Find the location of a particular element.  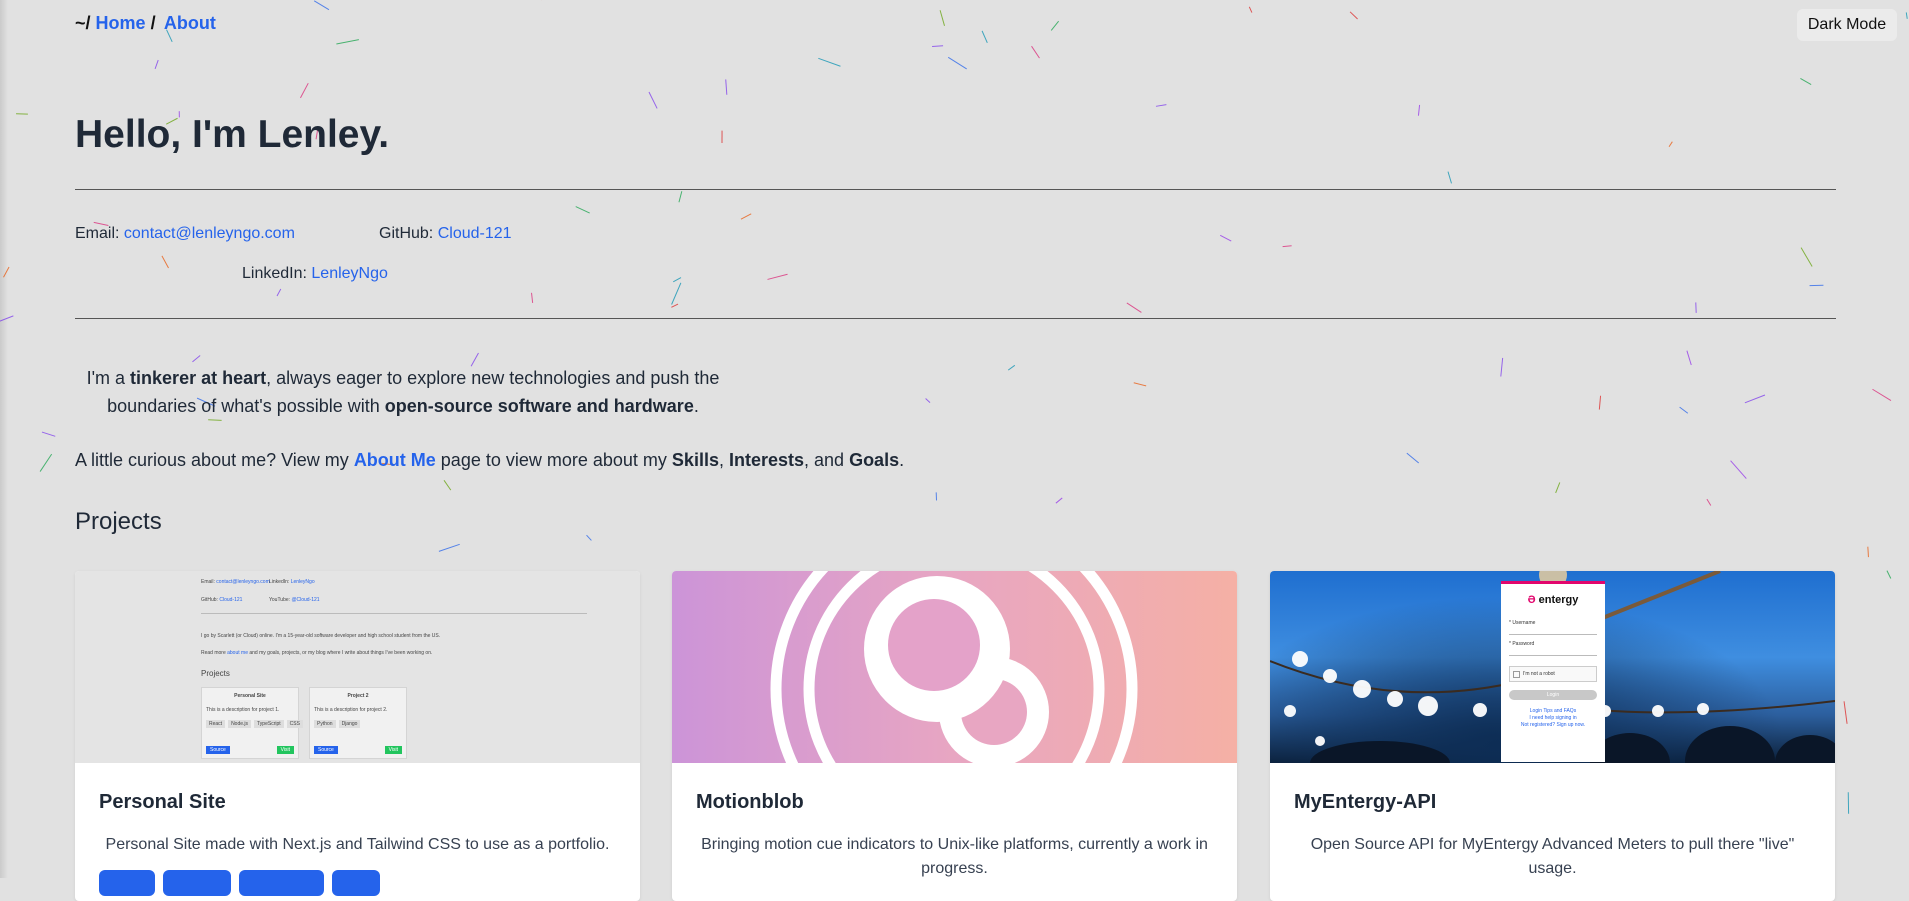

project-title: MyEntergy-API is located at coordinates (1365, 802).